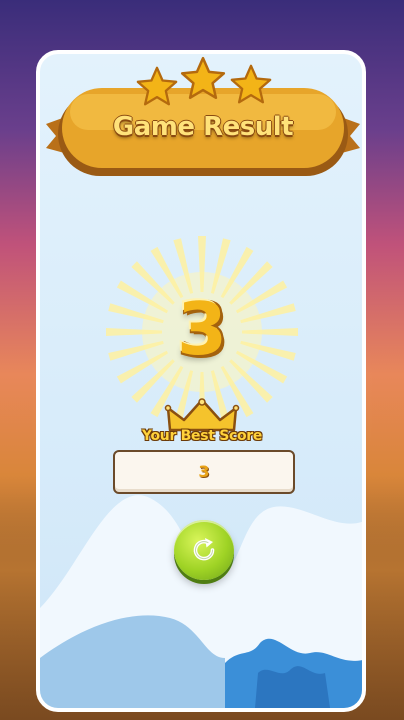 This screenshot has height=720, width=404. What do you see at coordinates (203, 127) in the screenshot?
I see `result-title: Game Result` at bounding box center [203, 127].